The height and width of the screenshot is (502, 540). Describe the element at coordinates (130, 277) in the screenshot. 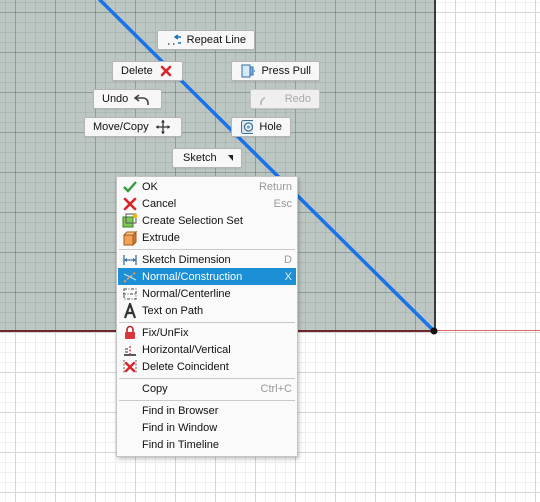

I see `construction-icon` at that location.